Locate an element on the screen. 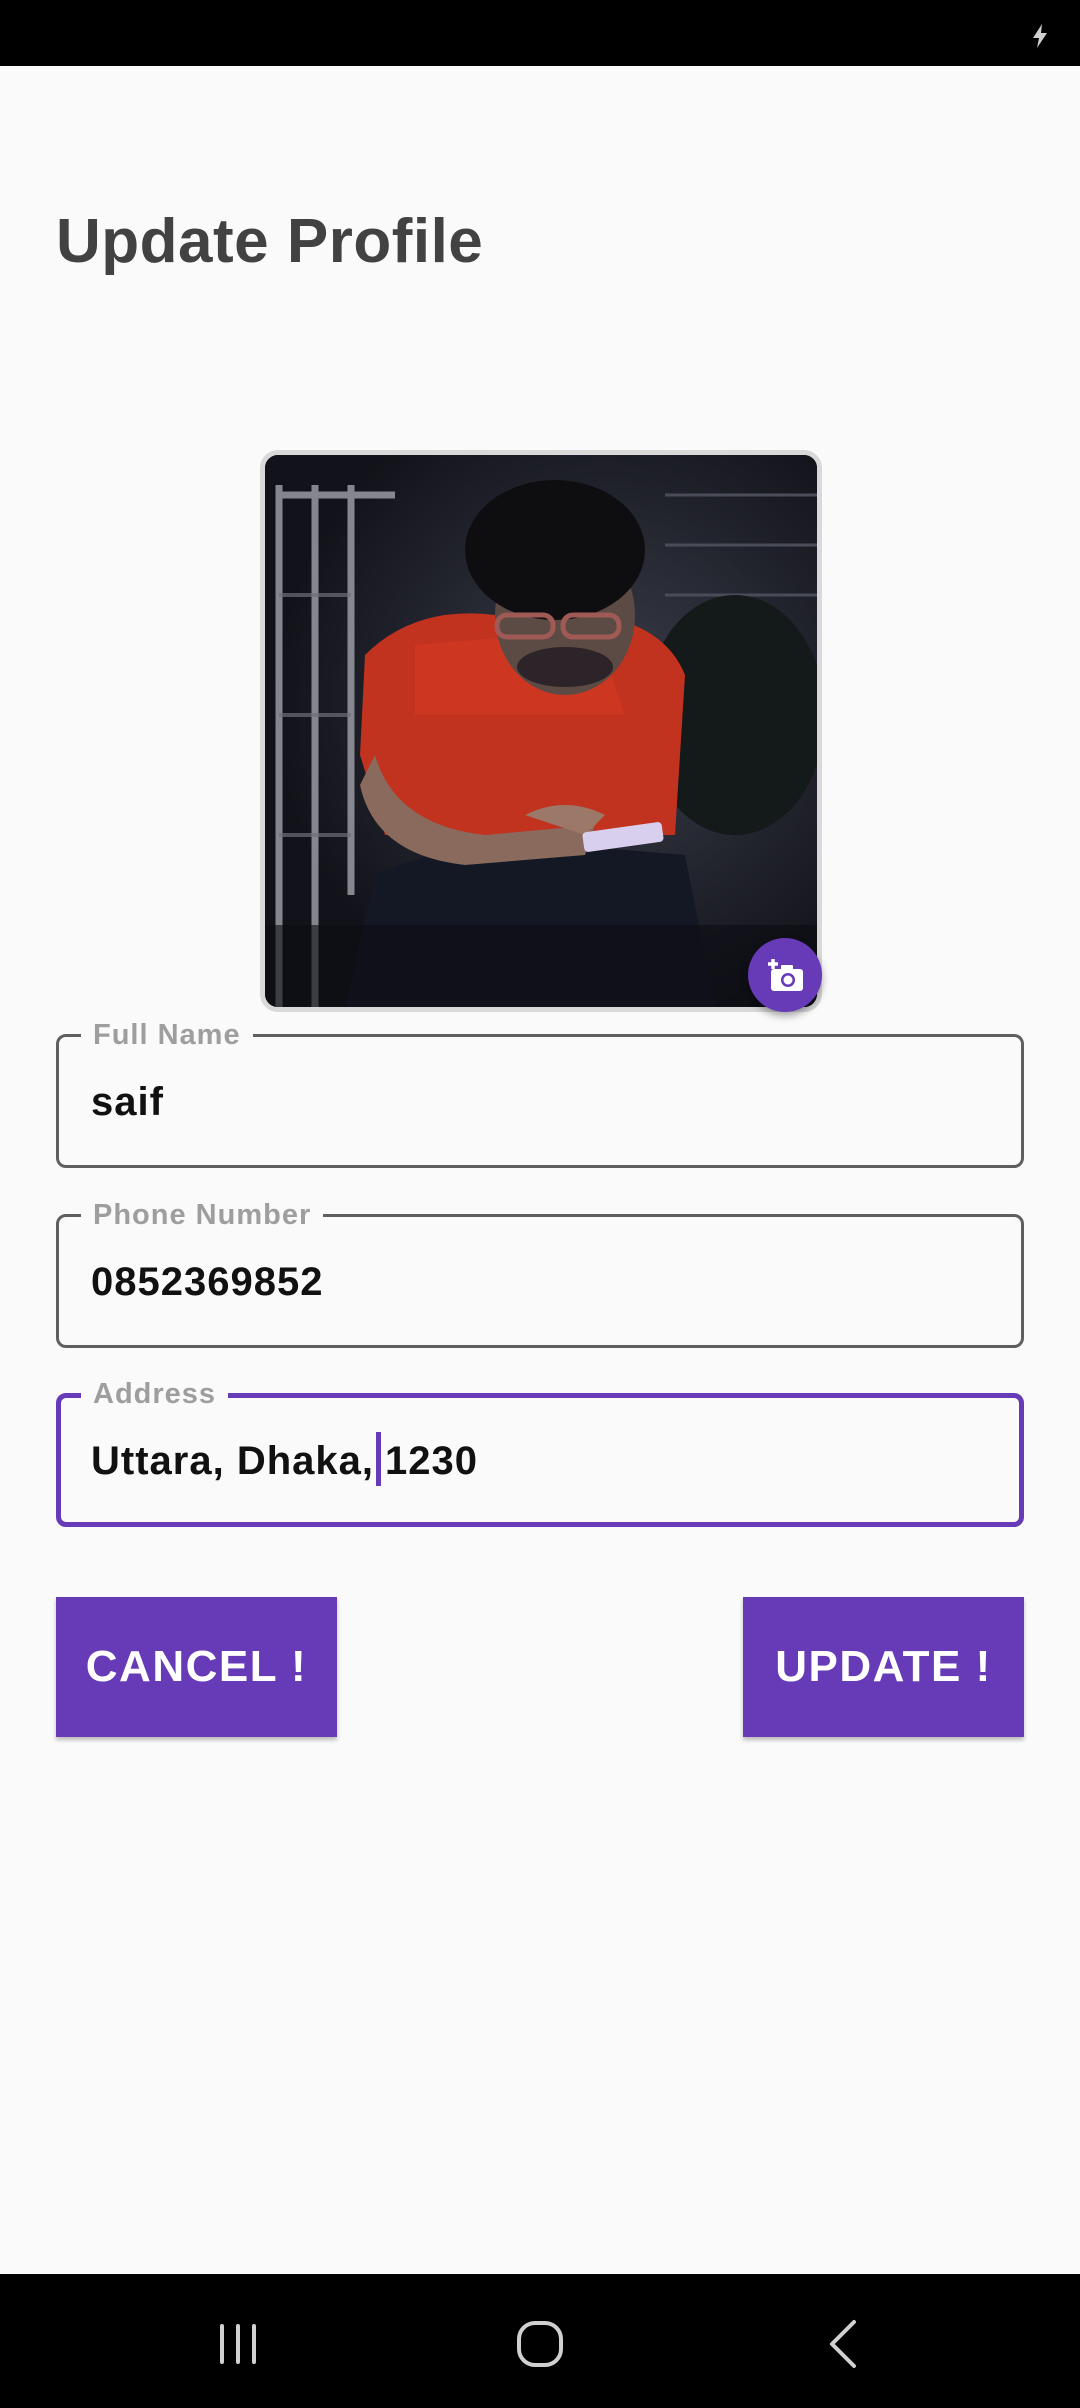 The image size is (1080, 2408). recents-icon is located at coordinates (238, 2344).